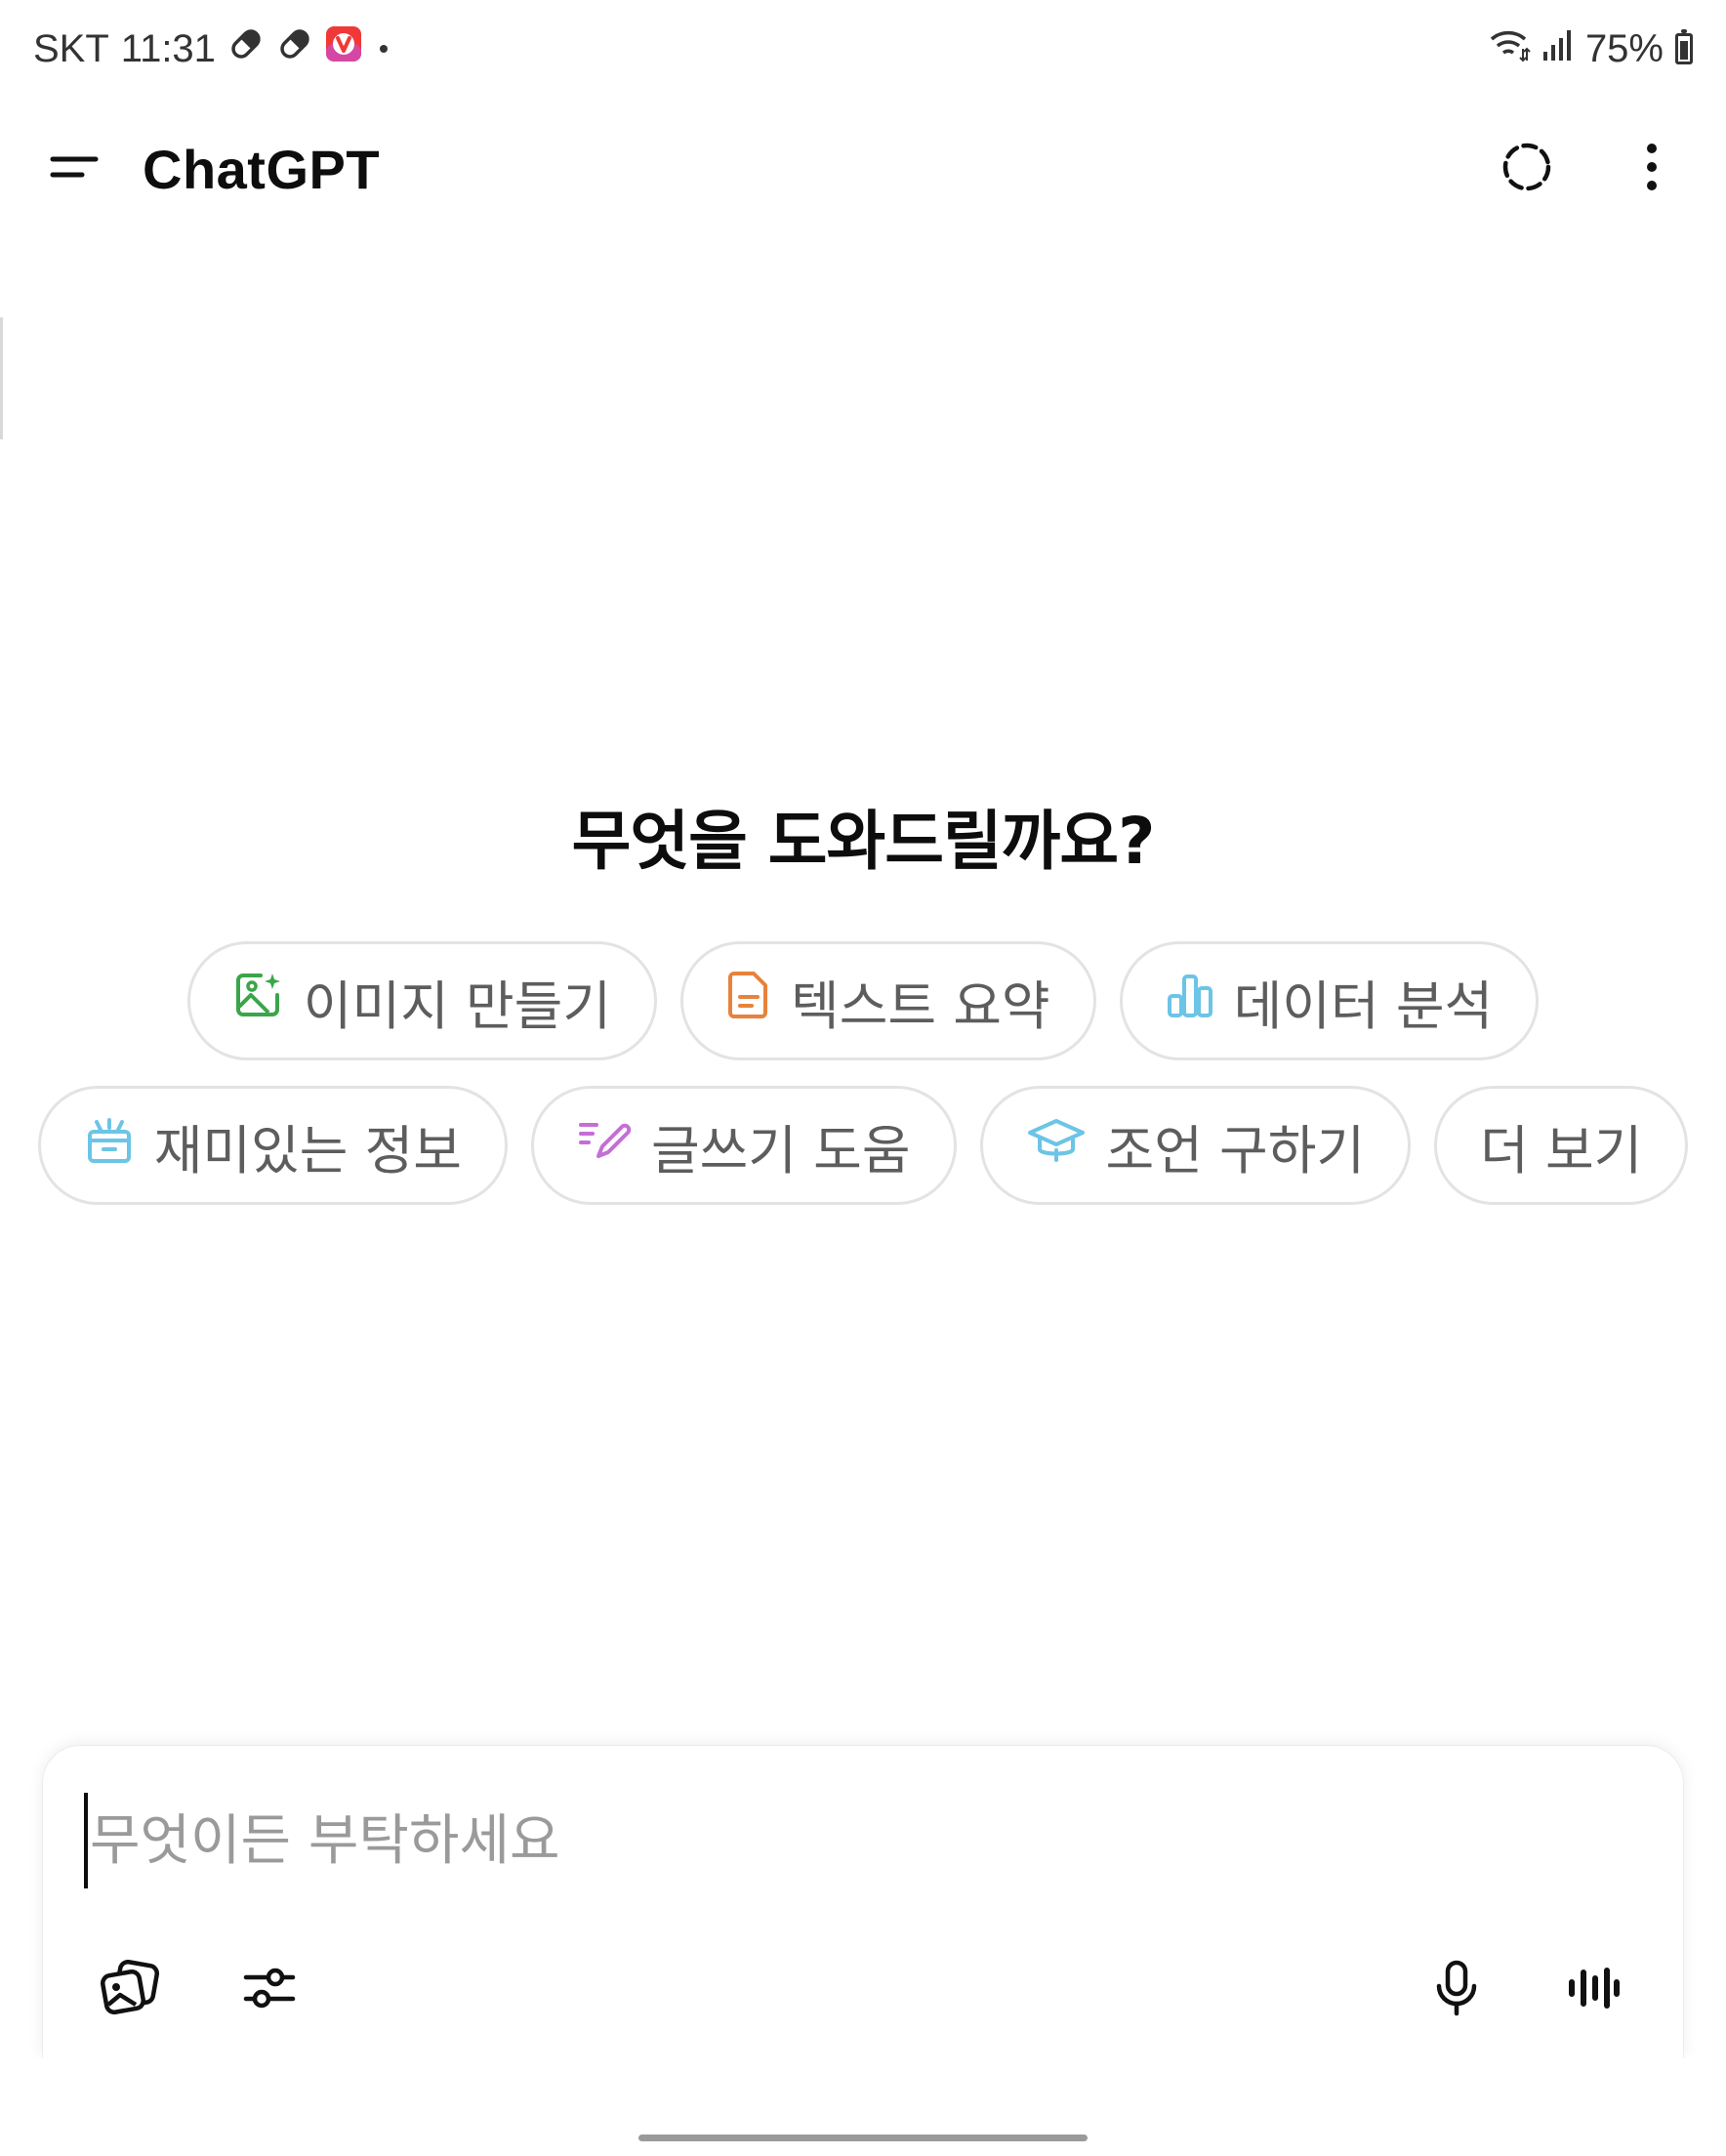 The image size is (1726, 2156). What do you see at coordinates (863, 49) in the screenshot?
I see `status-bar: SKT 11:31 75%` at bounding box center [863, 49].